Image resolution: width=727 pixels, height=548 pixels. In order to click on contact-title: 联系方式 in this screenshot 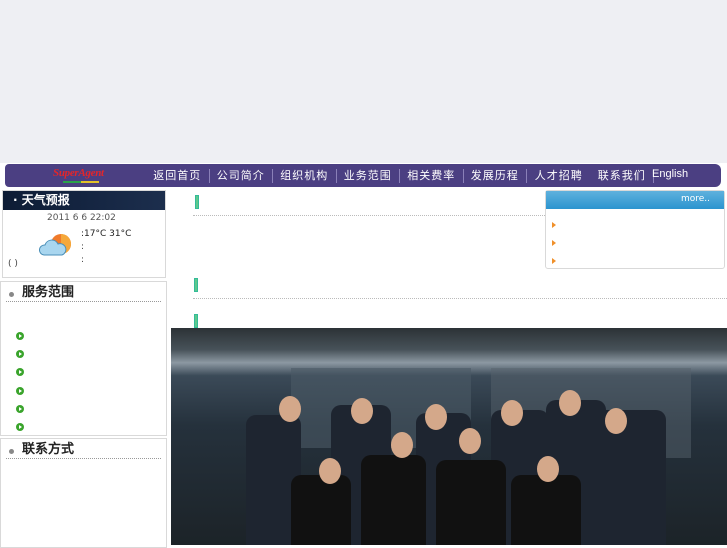, I will do `click(83, 449)`.